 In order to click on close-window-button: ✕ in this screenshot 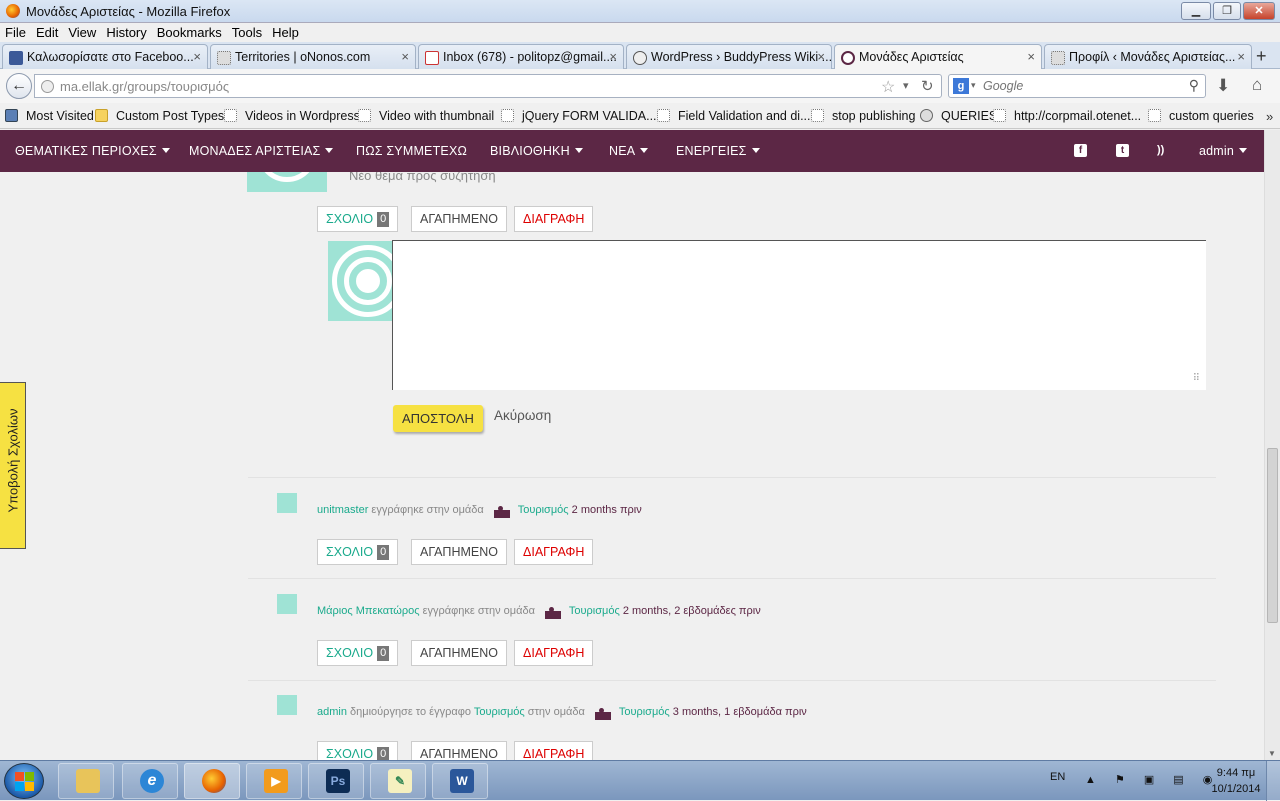, I will do `click(1259, 11)`.